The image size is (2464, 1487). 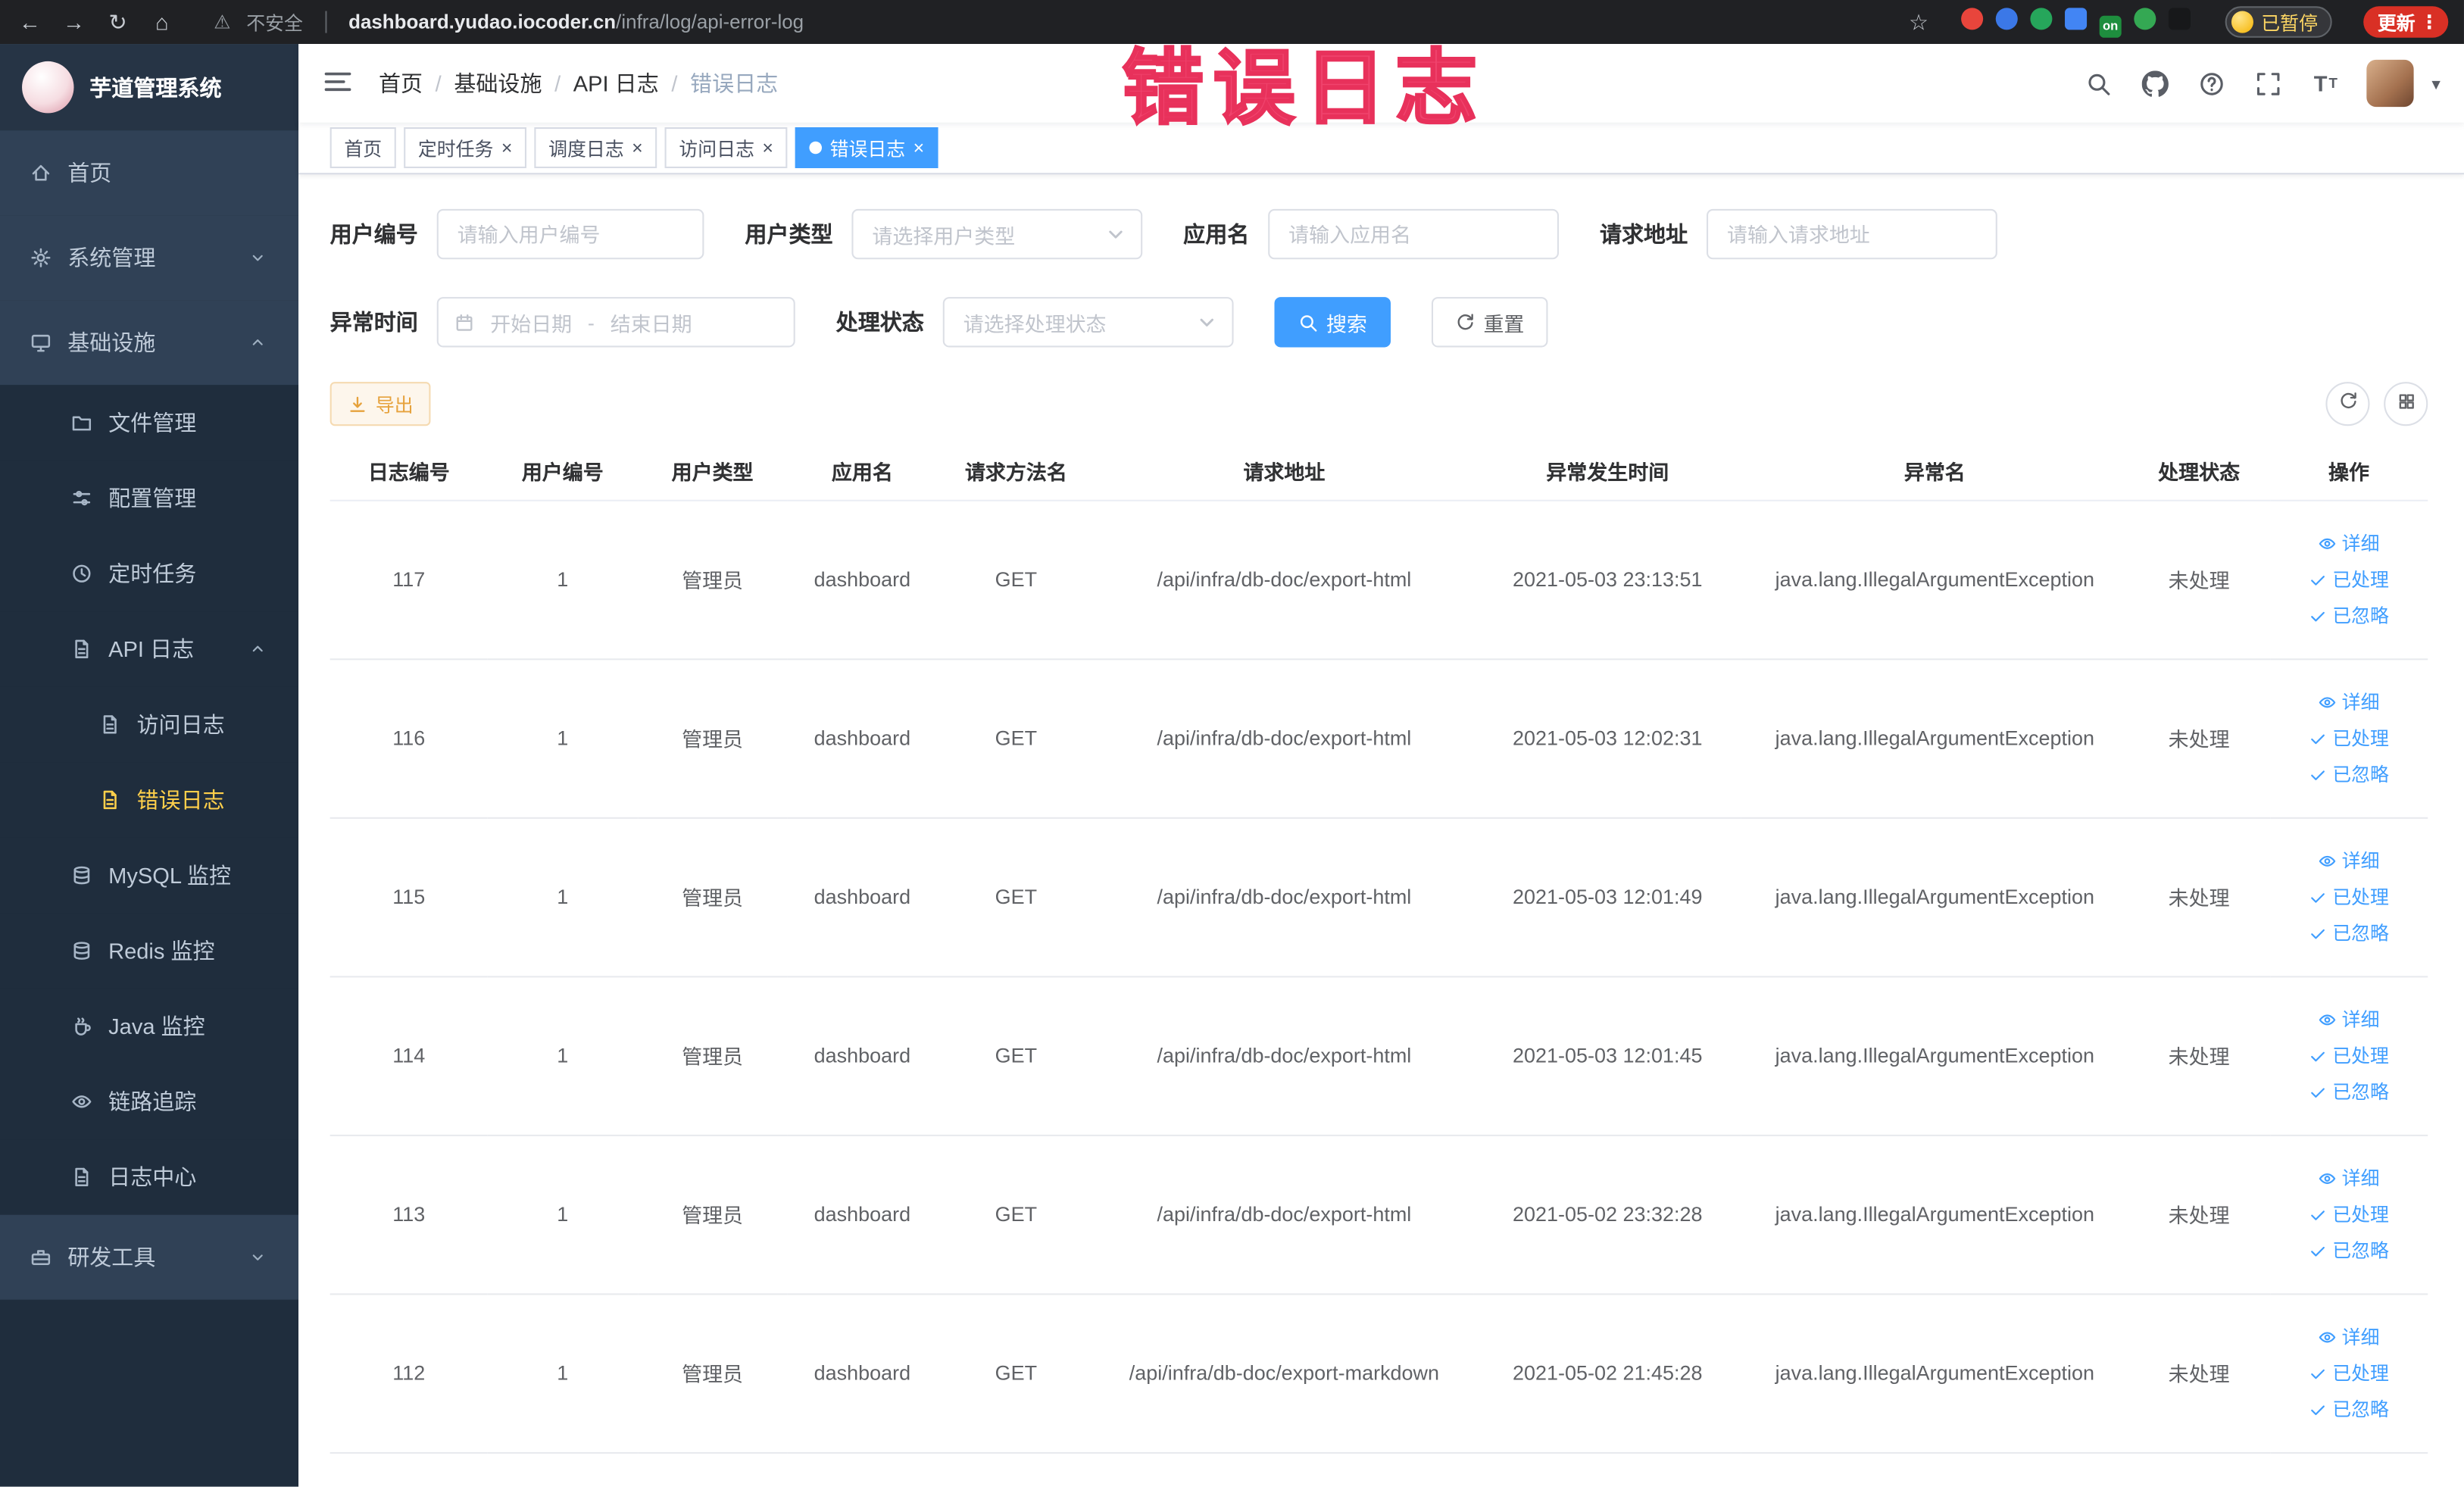 I want to click on cell-user-id: 1, so click(x=562, y=897).